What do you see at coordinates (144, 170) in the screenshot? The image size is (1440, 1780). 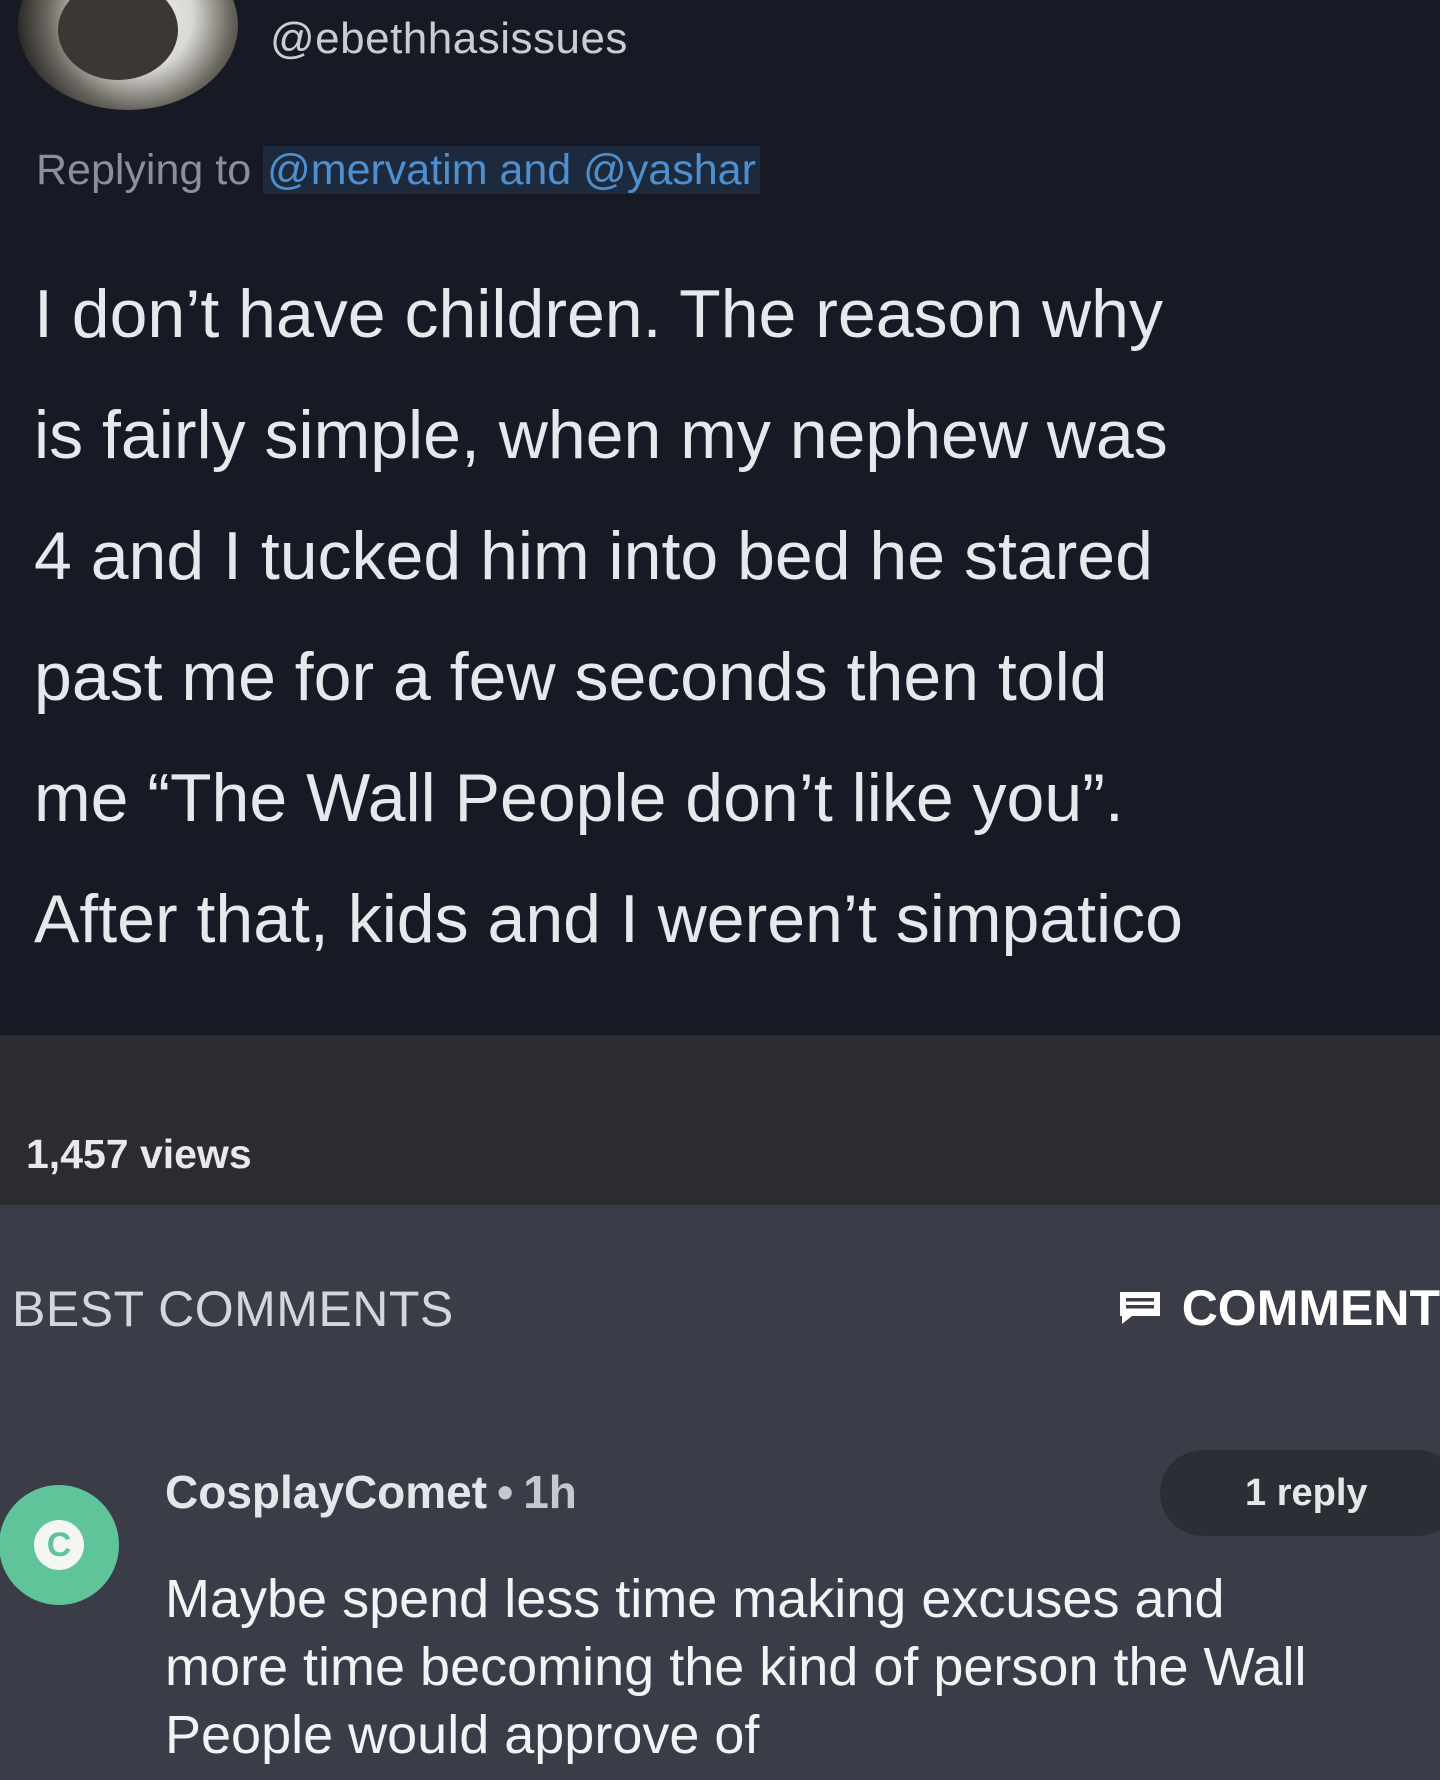 I see `replying-to-prefix: Replying to` at bounding box center [144, 170].